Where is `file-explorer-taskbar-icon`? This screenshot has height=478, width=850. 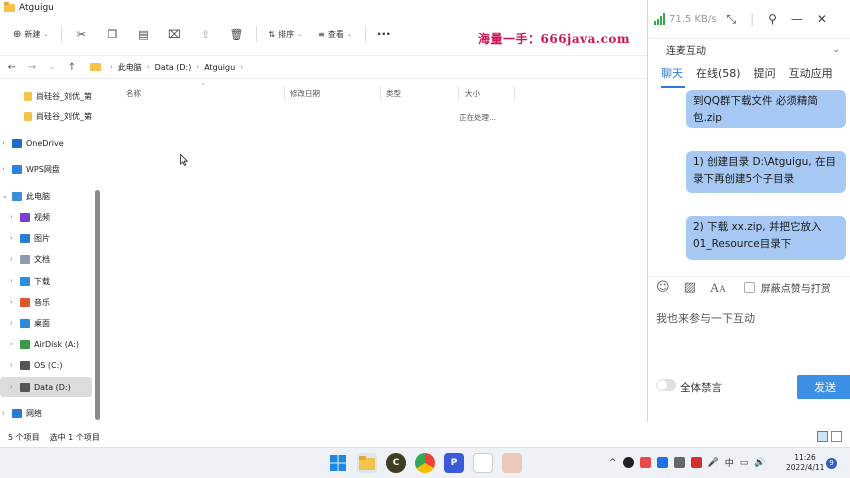 file-explorer-taskbar-icon is located at coordinates (367, 463).